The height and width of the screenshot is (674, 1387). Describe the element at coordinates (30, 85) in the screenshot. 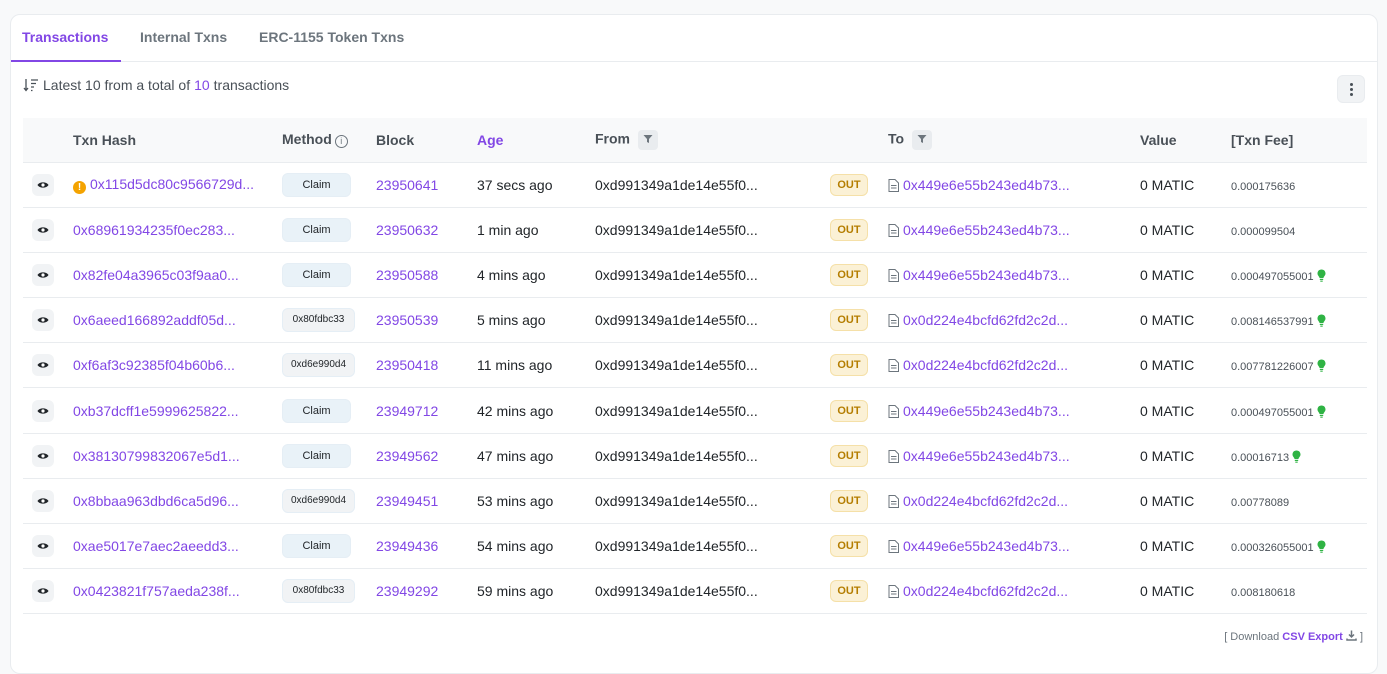

I see `sort-icon` at that location.